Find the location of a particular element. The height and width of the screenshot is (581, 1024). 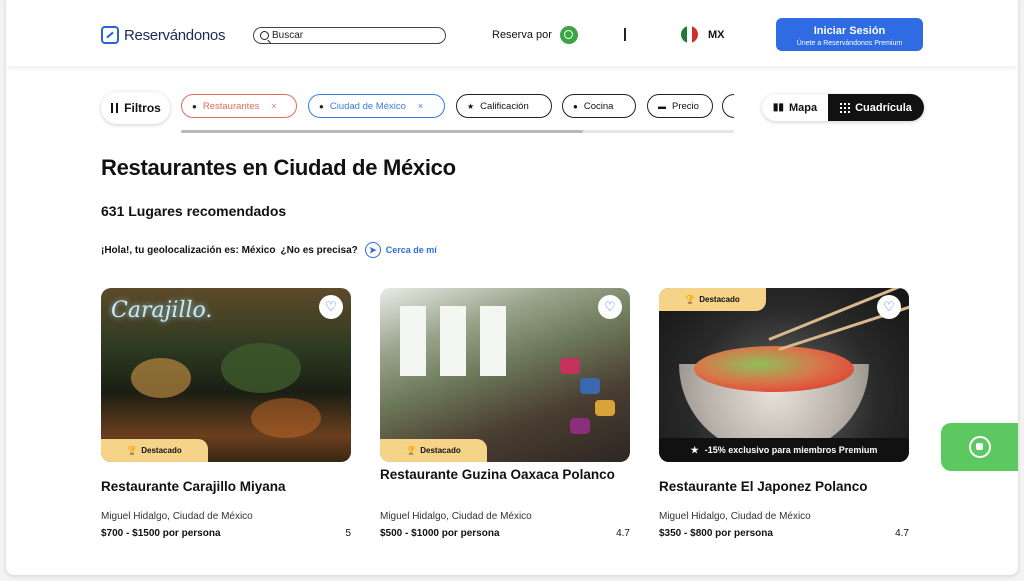

nearby-link: Cerca de mí is located at coordinates (411, 250).